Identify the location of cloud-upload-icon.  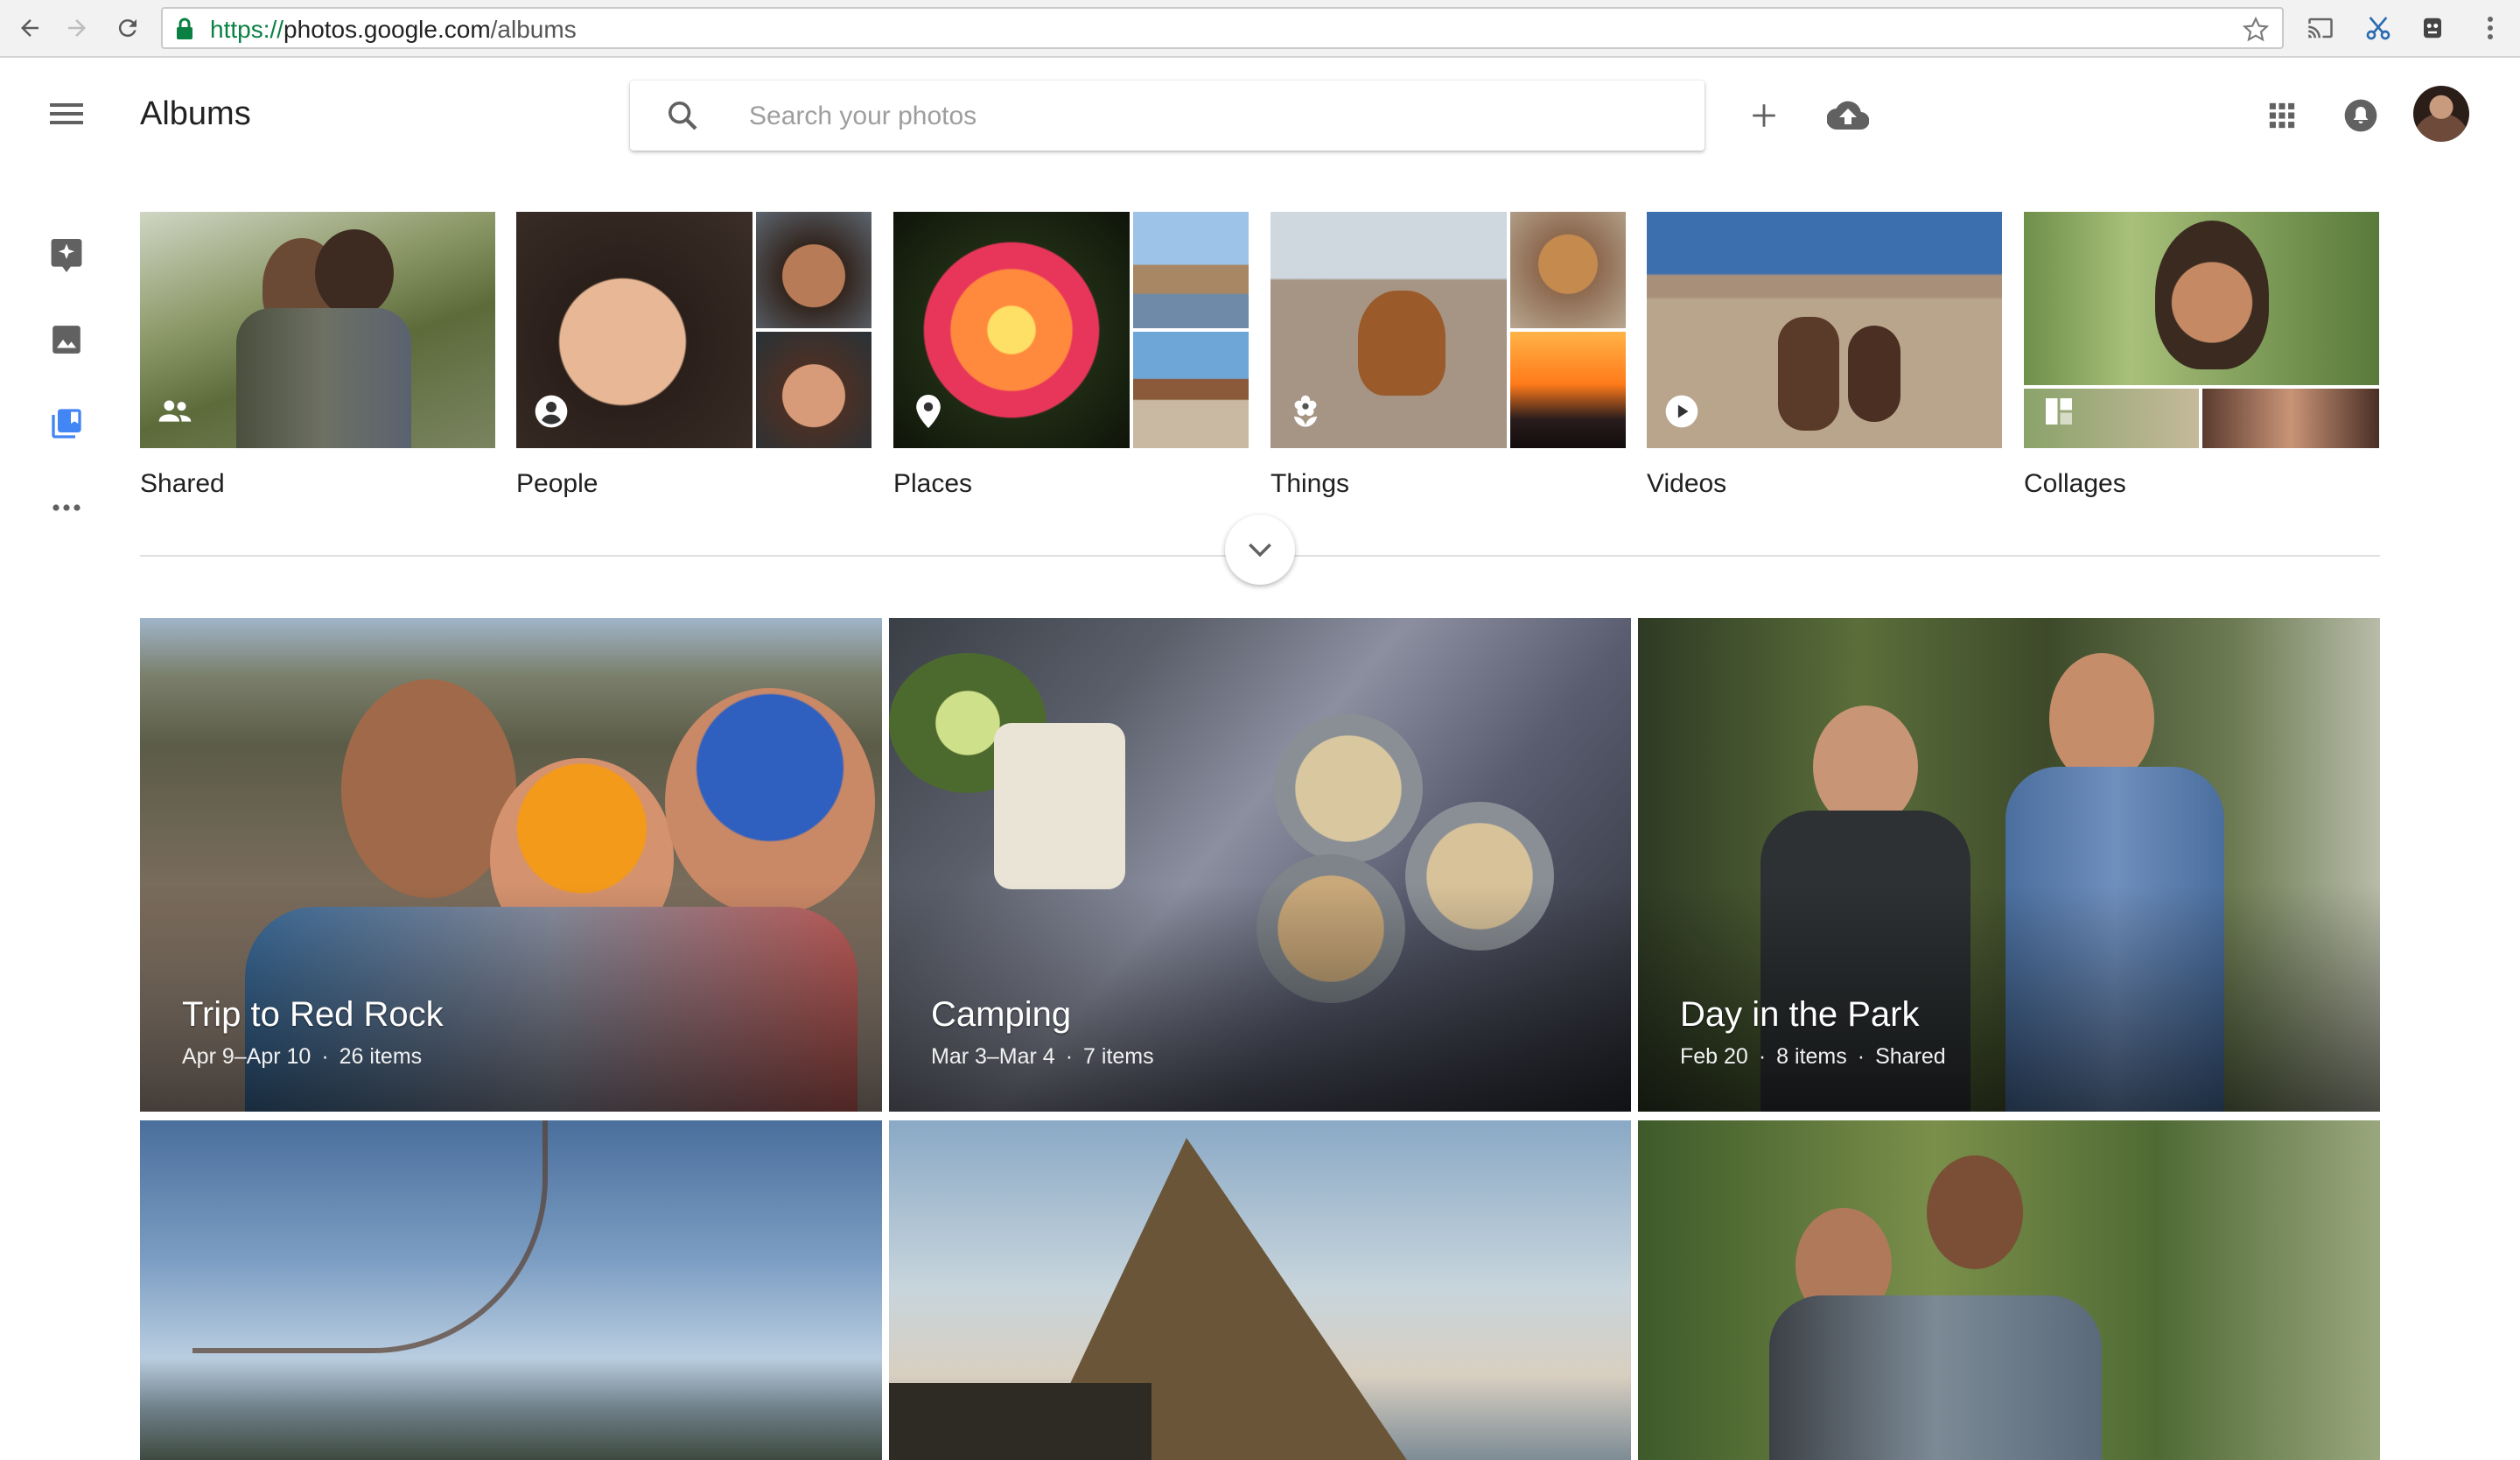
(1848, 115).